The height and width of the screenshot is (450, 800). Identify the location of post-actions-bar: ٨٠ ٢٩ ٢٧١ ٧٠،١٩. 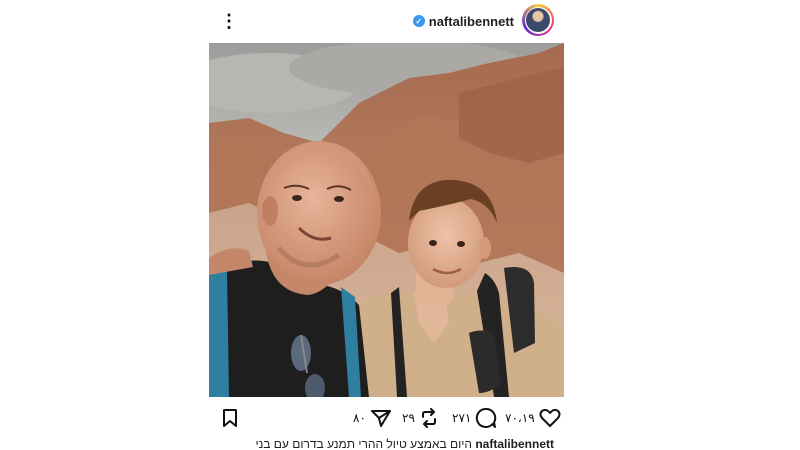
(386, 418).